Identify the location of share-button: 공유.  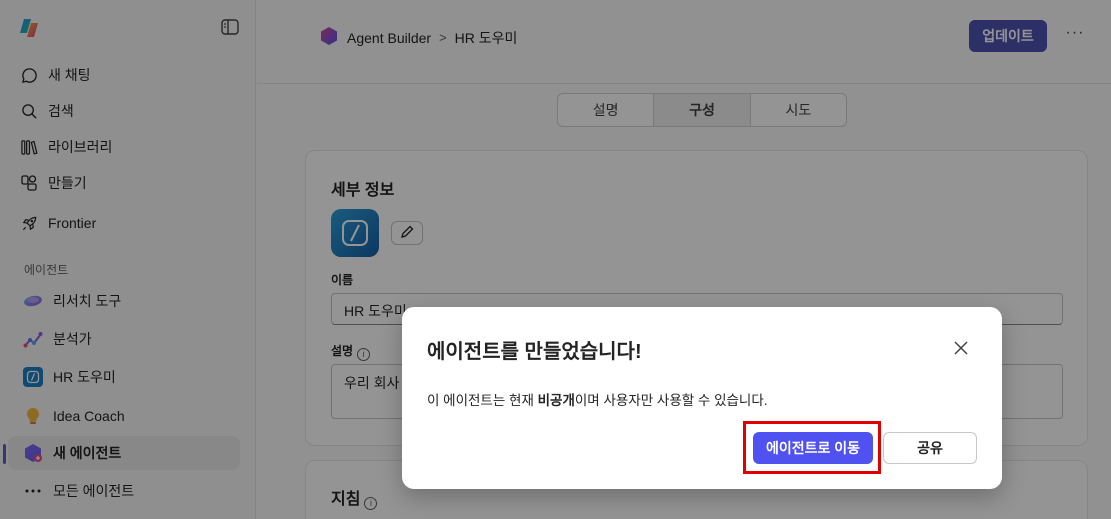
(930, 448).